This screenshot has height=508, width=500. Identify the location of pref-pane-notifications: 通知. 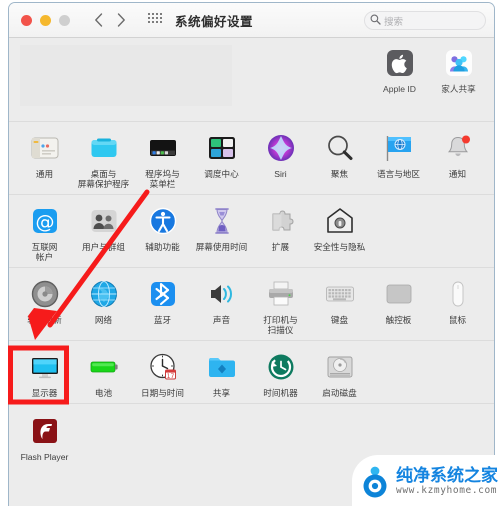
(457, 159).